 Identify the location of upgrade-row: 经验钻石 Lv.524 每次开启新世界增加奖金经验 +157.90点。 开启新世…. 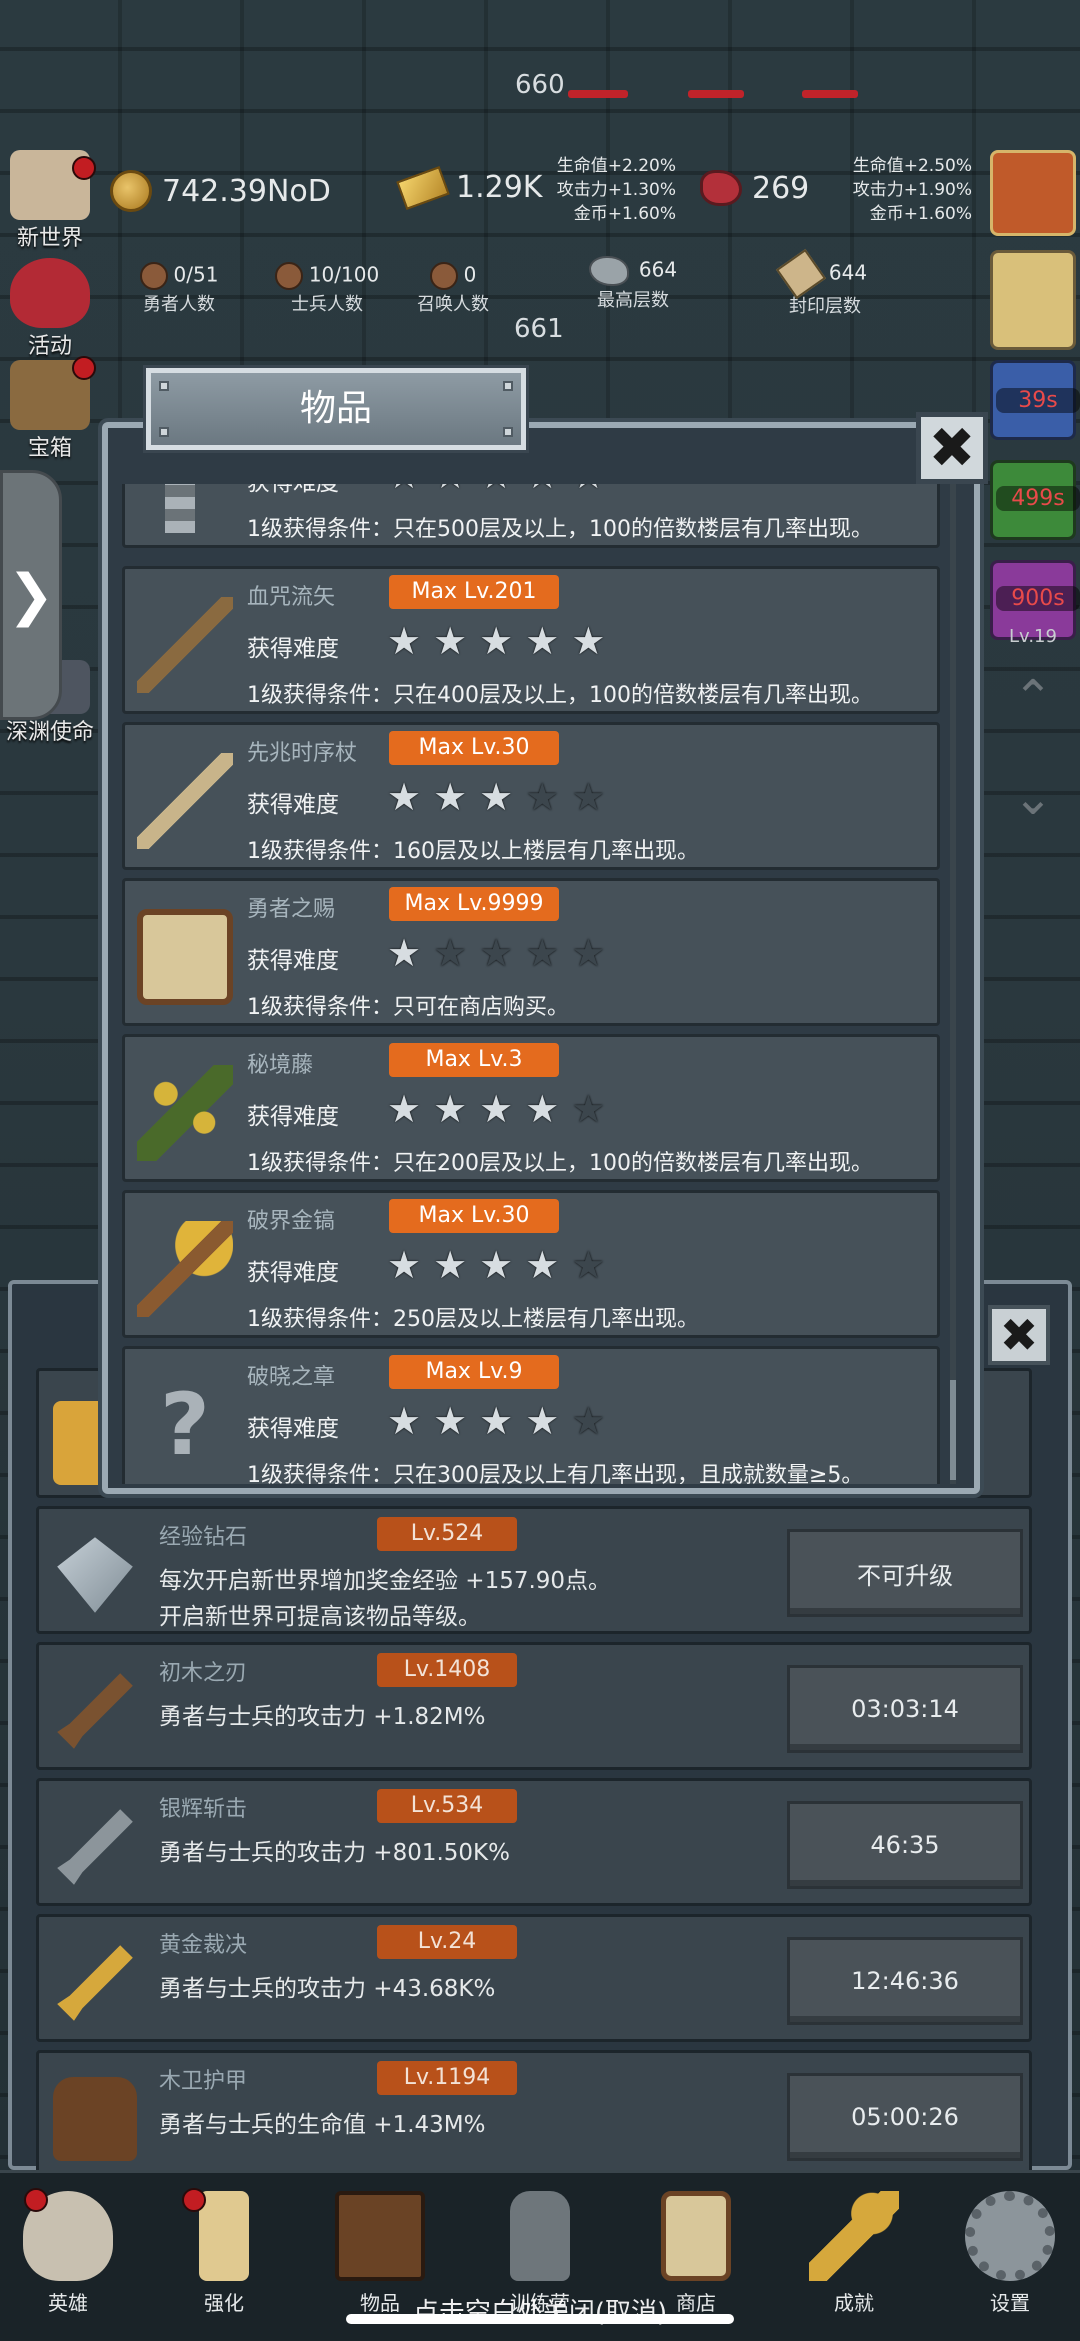
(534, 1570).